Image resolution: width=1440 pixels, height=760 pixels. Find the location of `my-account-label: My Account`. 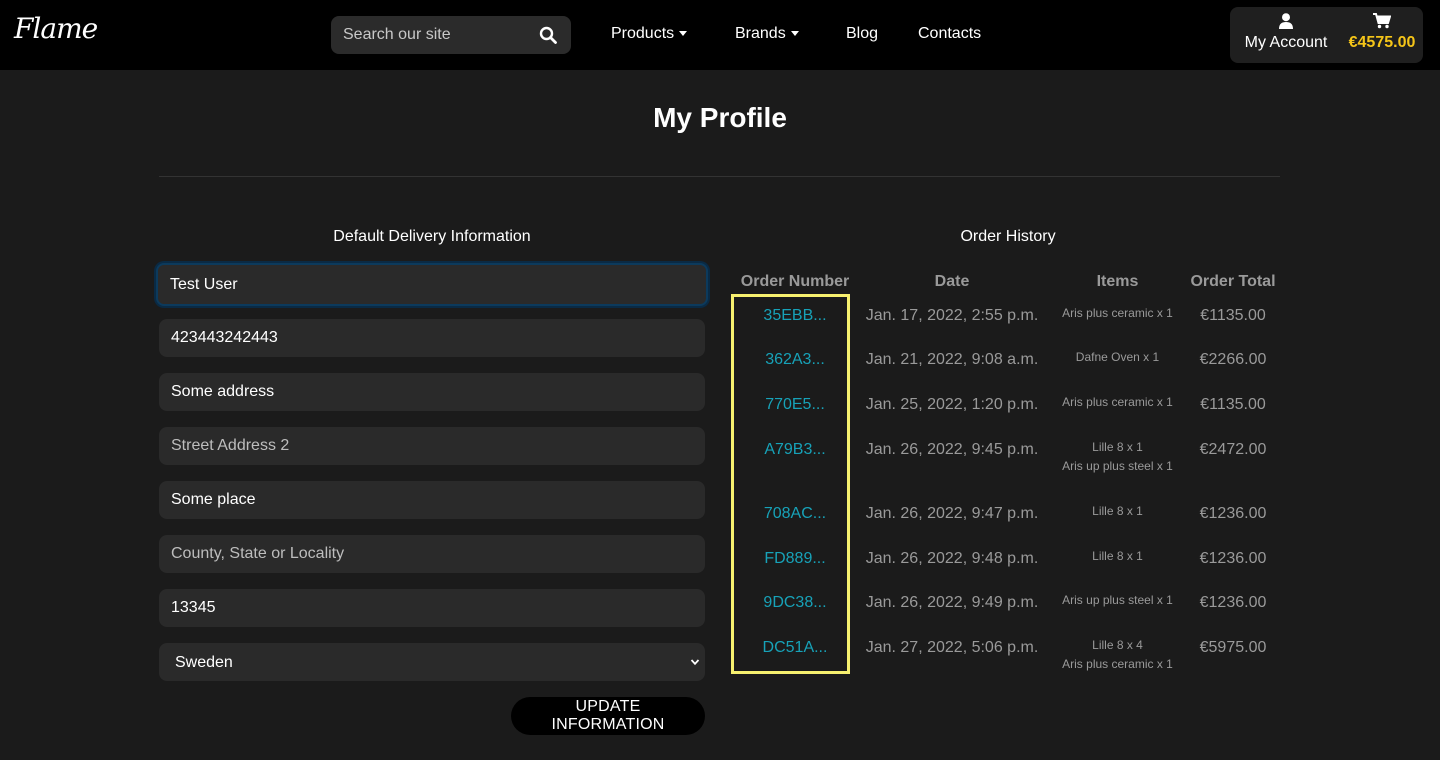

my-account-label: My Account is located at coordinates (1286, 42).